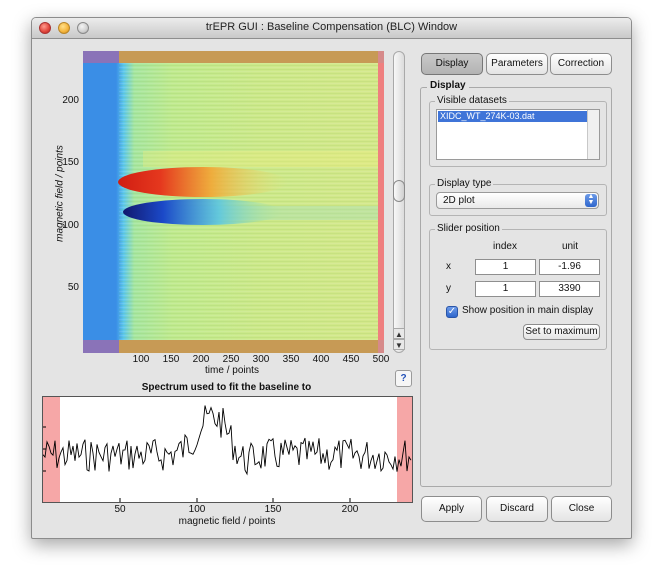 The width and height of the screenshot is (660, 579). What do you see at coordinates (60, 193) in the screenshot?
I see `y-axis-label: magnetic field / points` at bounding box center [60, 193].